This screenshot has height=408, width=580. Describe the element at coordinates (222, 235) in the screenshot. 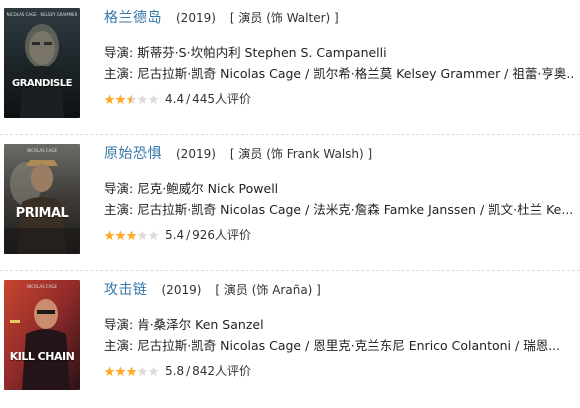

I see `rating-votes: 926人评价` at that location.